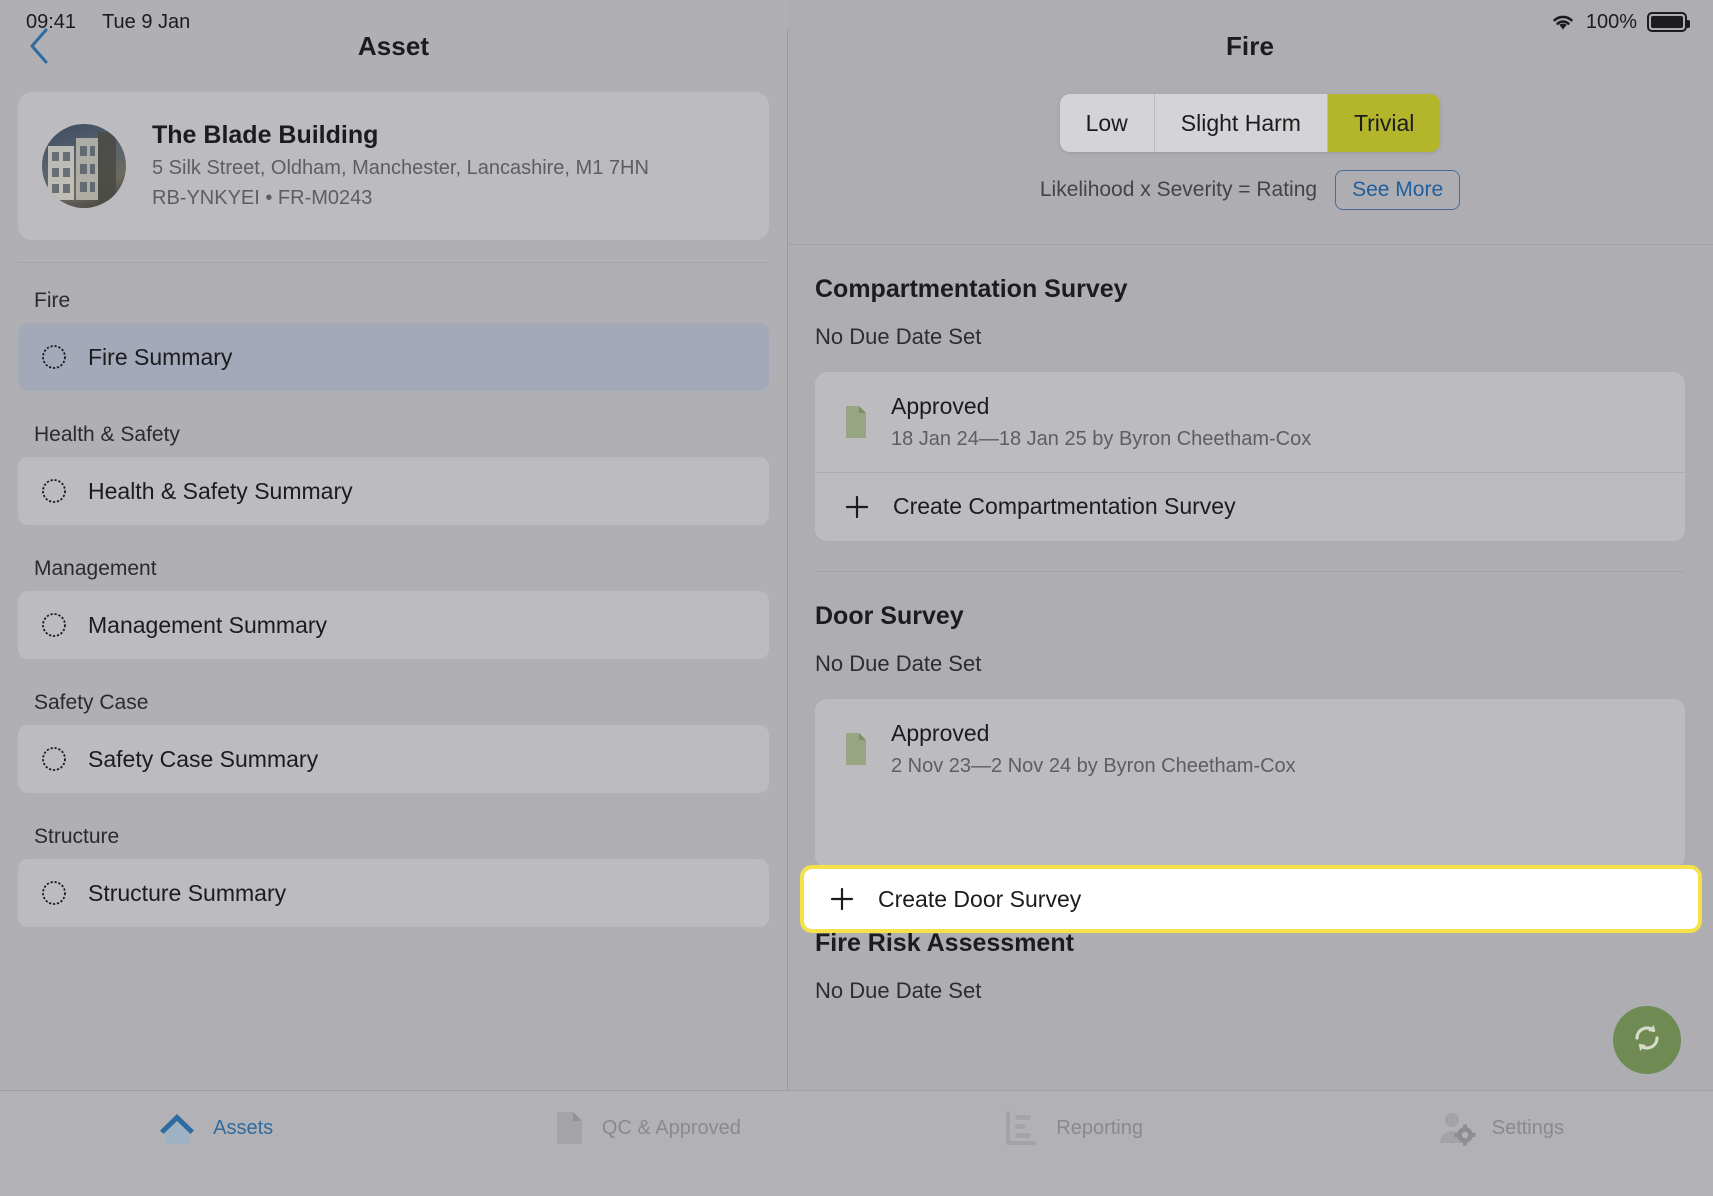 Image resolution: width=1713 pixels, height=1196 pixels. I want to click on tab-label: Settings, so click(1527, 1127).